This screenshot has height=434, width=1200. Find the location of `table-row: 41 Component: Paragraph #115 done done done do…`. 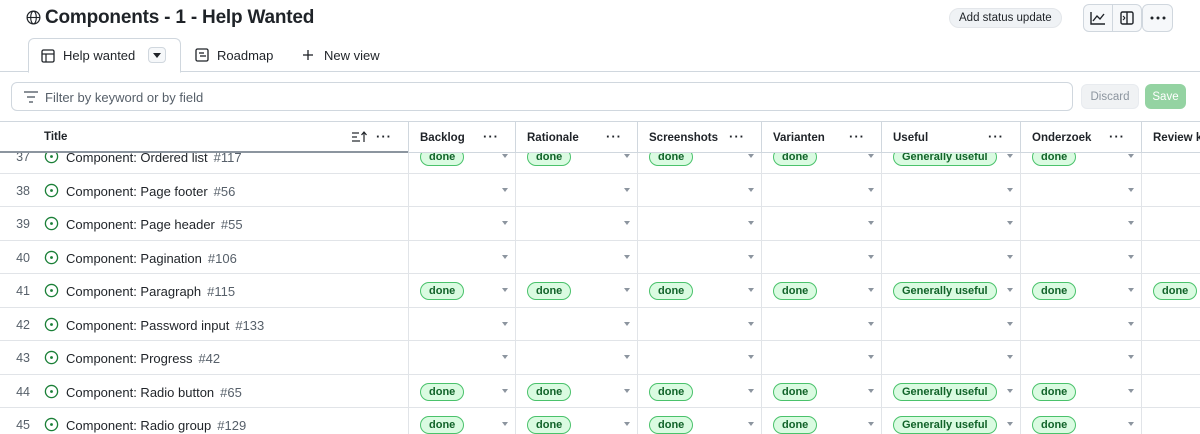

table-row: 41 Component: Paragraph #115 done done done do… is located at coordinates (600, 291).